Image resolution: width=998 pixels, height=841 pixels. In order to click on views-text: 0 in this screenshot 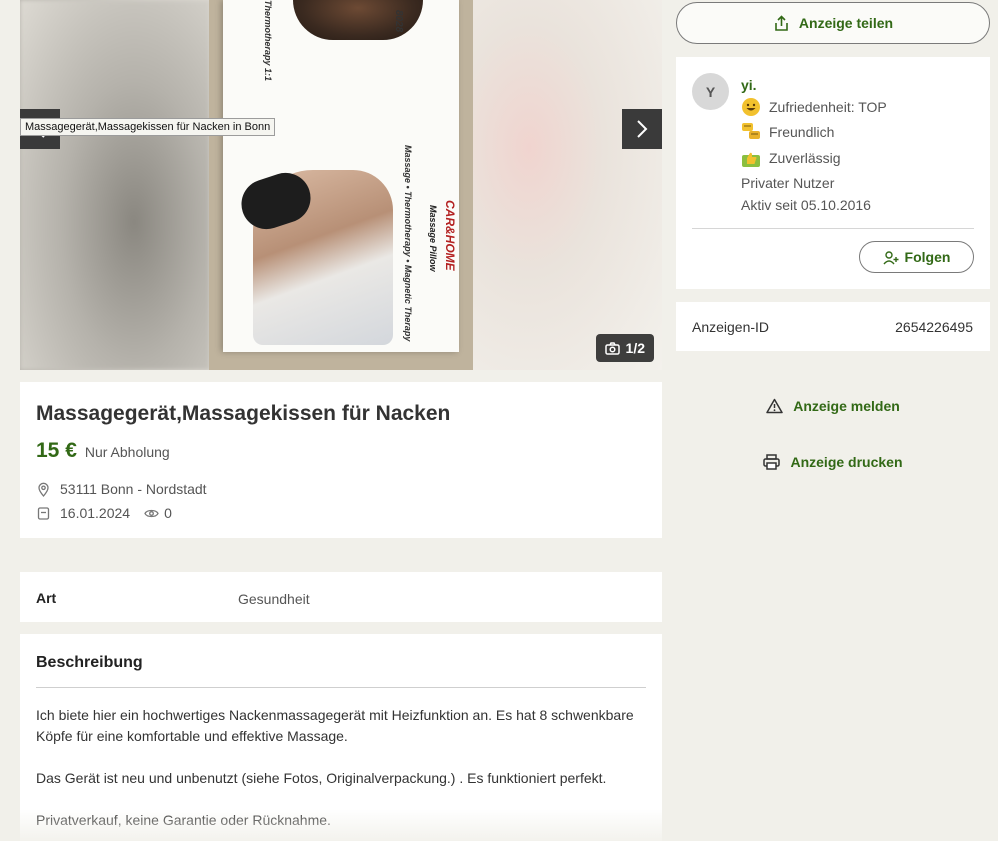, I will do `click(168, 513)`.